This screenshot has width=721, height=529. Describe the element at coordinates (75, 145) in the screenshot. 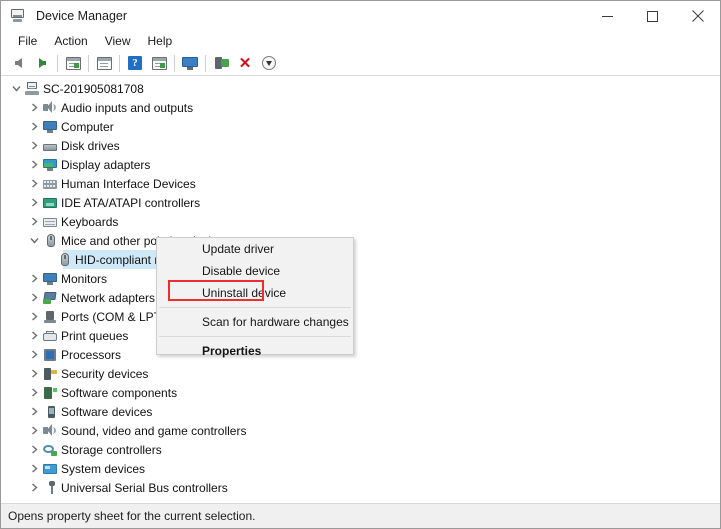

I see `tree-item-disk-drives: Disk drives` at that location.